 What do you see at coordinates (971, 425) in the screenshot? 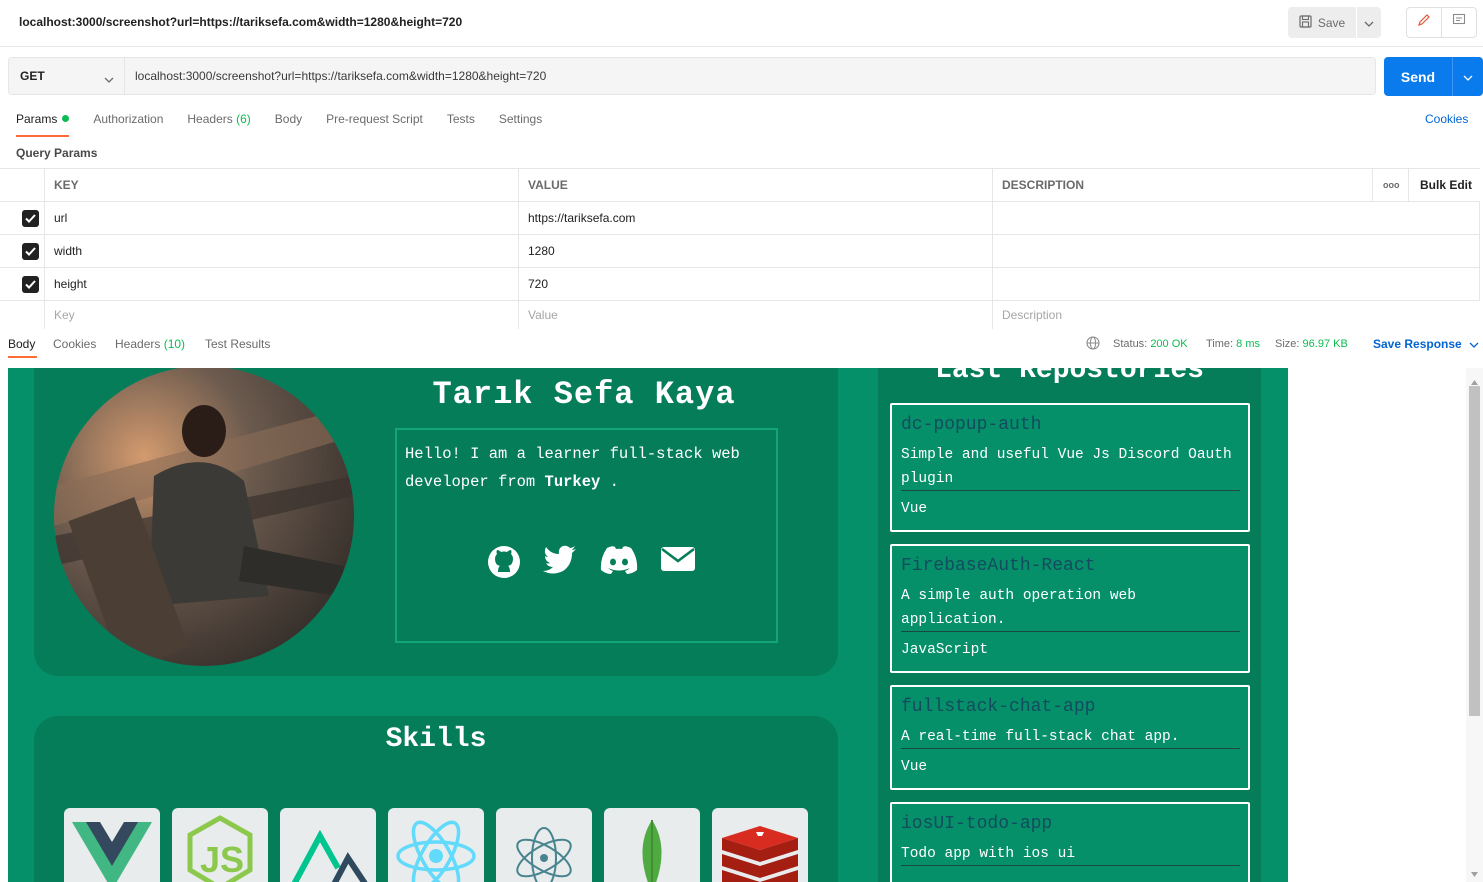
I see `repo-name: dc-popup-auth` at bounding box center [971, 425].